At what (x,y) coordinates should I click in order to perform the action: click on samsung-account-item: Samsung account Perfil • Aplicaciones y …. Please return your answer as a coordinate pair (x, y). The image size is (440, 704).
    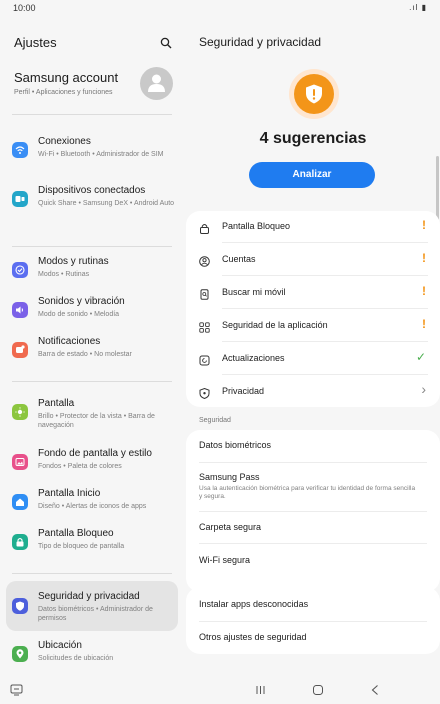
    Looking at the image, I should click on (93, 89).